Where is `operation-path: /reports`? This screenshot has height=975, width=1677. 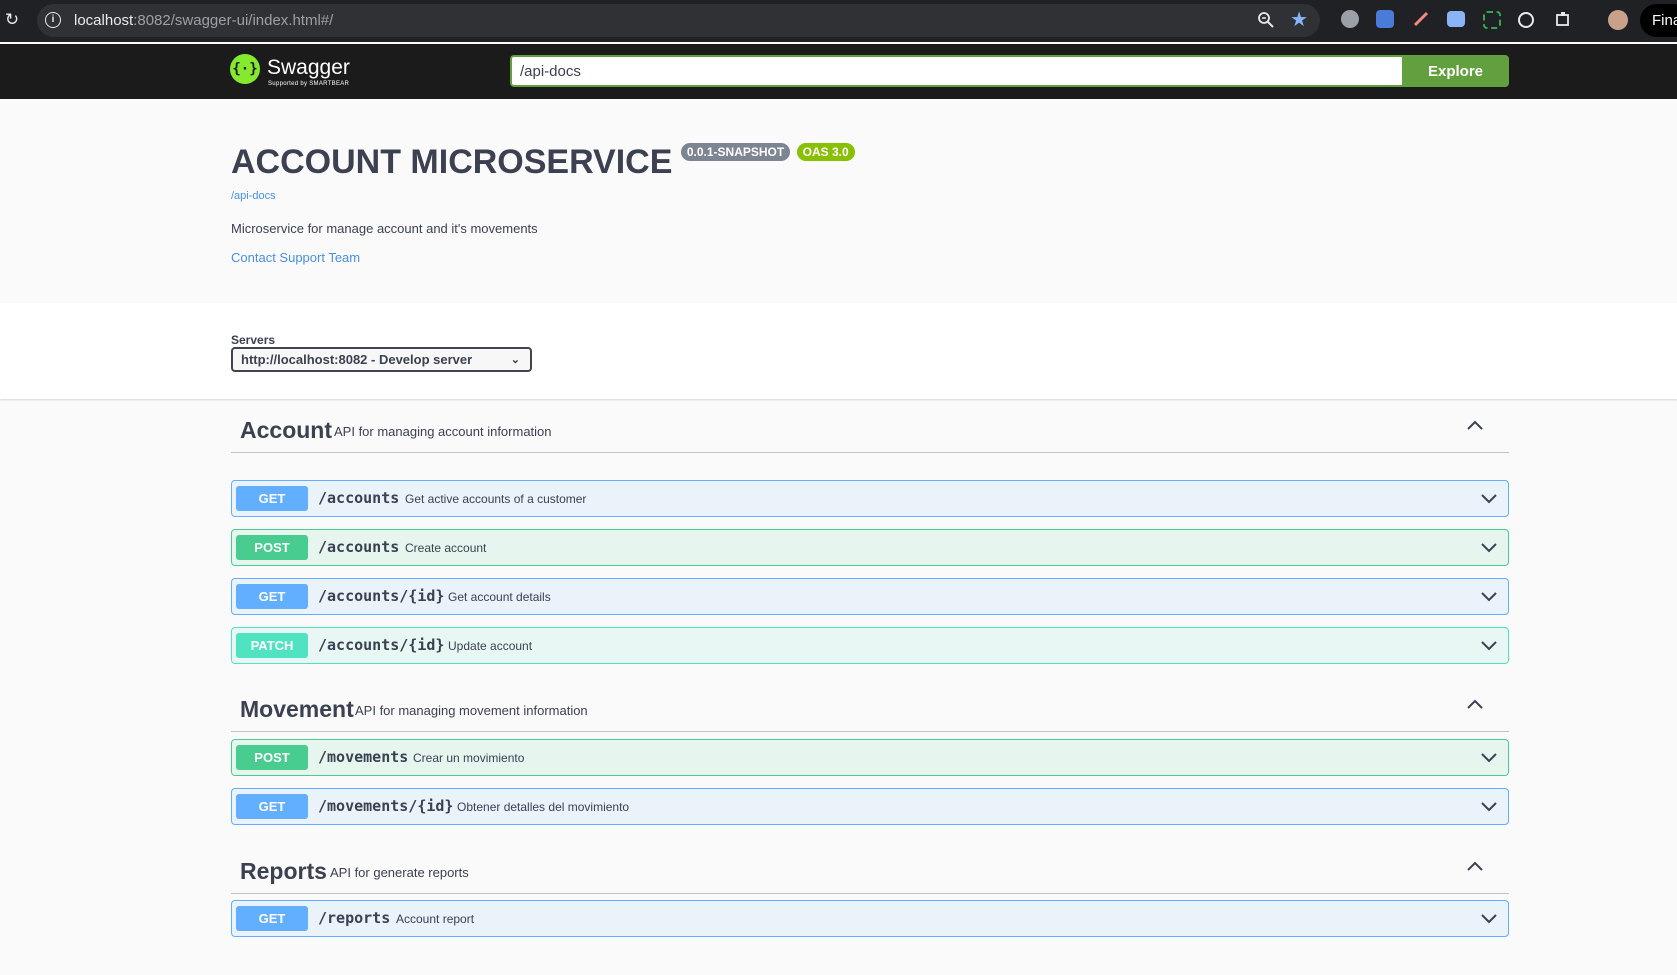
operation-path: /reports is located at coordinates (354, 918).